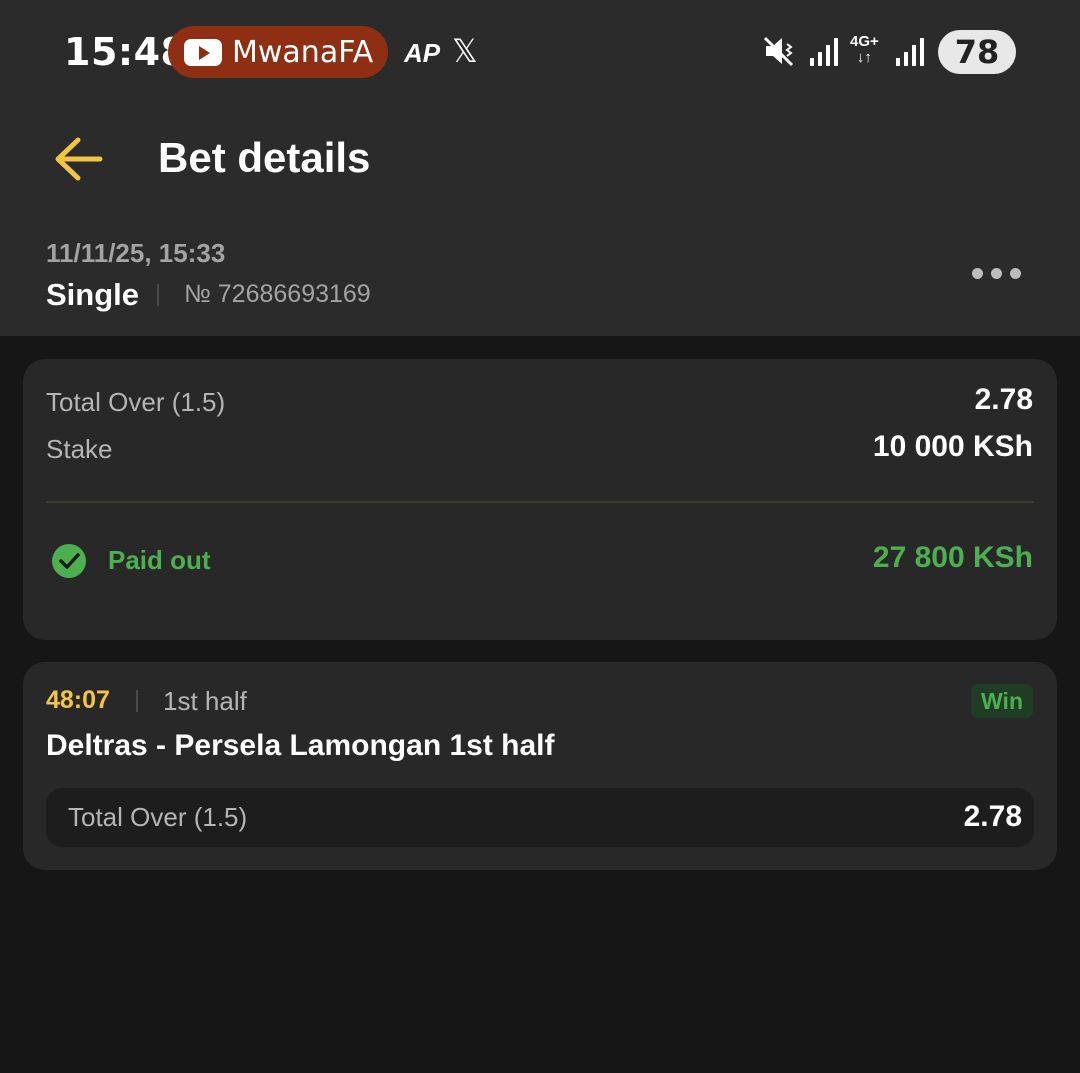 Image resolution: width=1080 pixels, height=1073 pixels. I want to click on outcome-row: Total Over (1.5) 2.78, so click(540, 817).